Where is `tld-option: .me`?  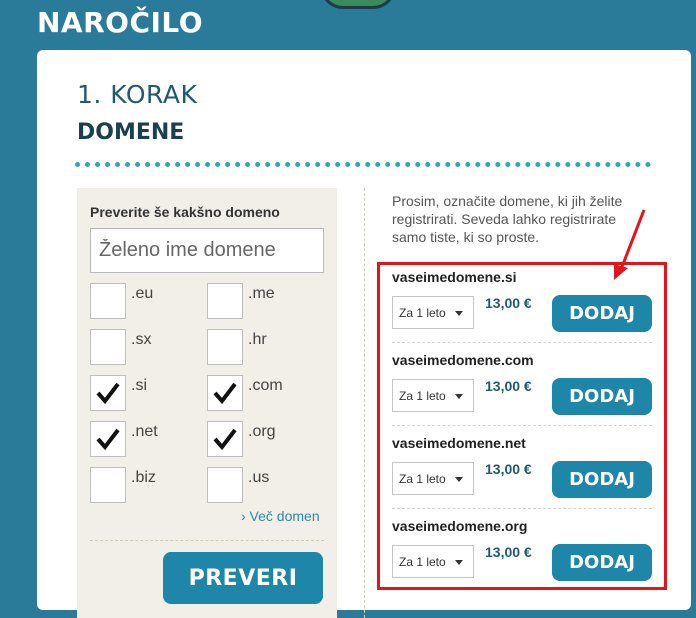 tld-option: .me is located at coordinates (262, 301).